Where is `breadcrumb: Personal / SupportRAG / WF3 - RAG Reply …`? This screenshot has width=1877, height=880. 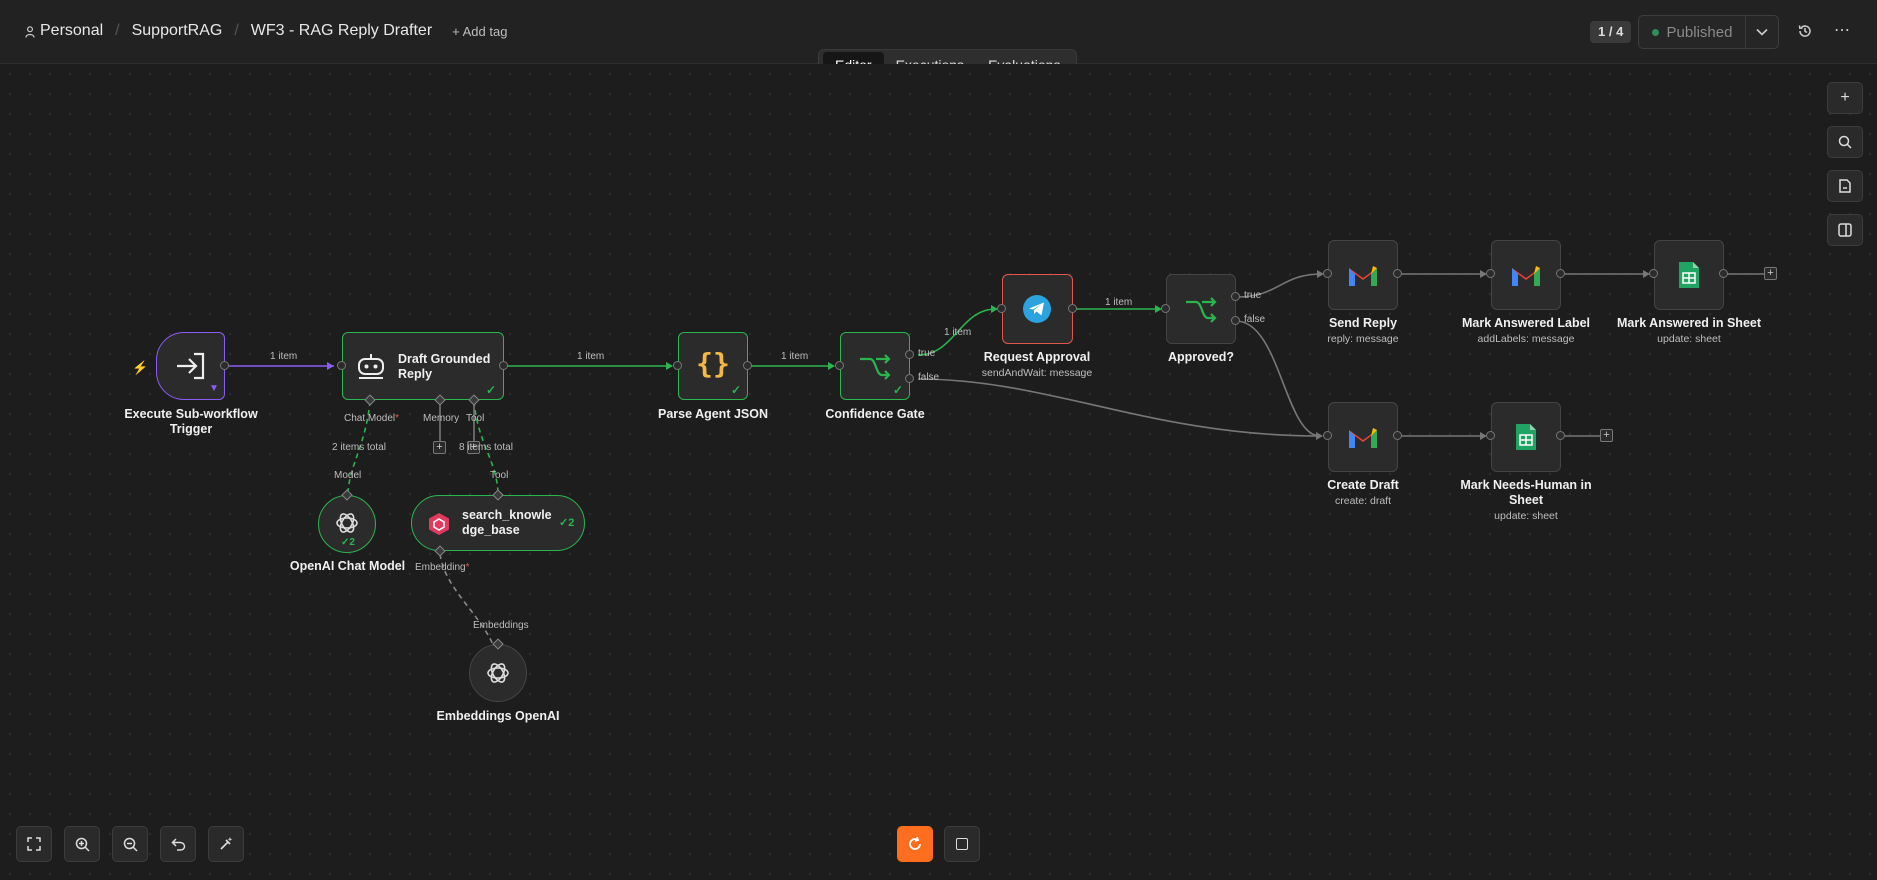
breadcrumb: Personal / SupportRAG / WF3 - RAG Reply … is located at coordinates (266, 31).